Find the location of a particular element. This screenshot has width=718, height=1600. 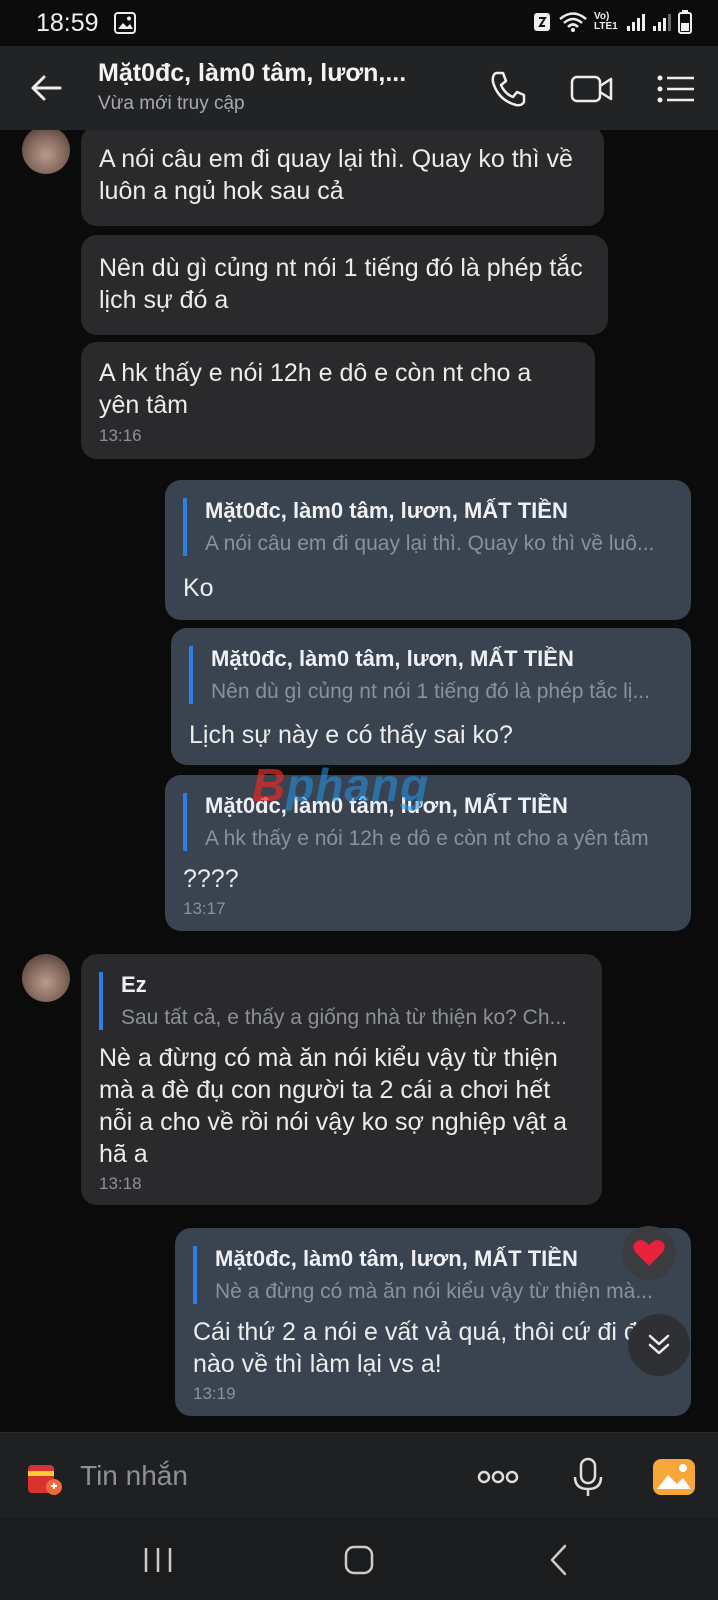

message-text: Lịch sự này e có thấy sai ko? is located at coordinates (351, 735).